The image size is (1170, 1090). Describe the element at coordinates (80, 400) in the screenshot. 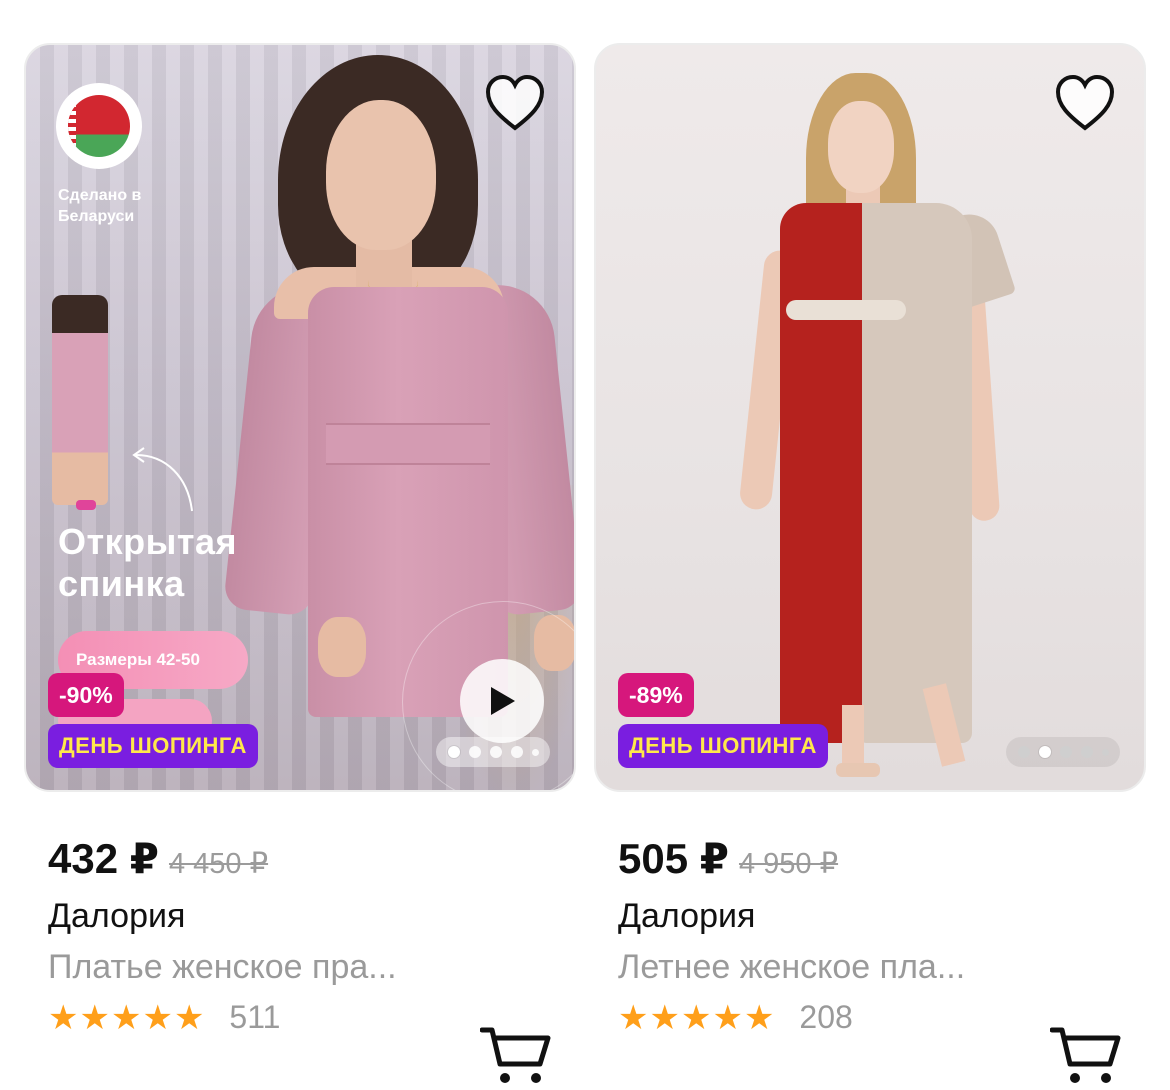

I see `back-view-thumbnail` at that location.